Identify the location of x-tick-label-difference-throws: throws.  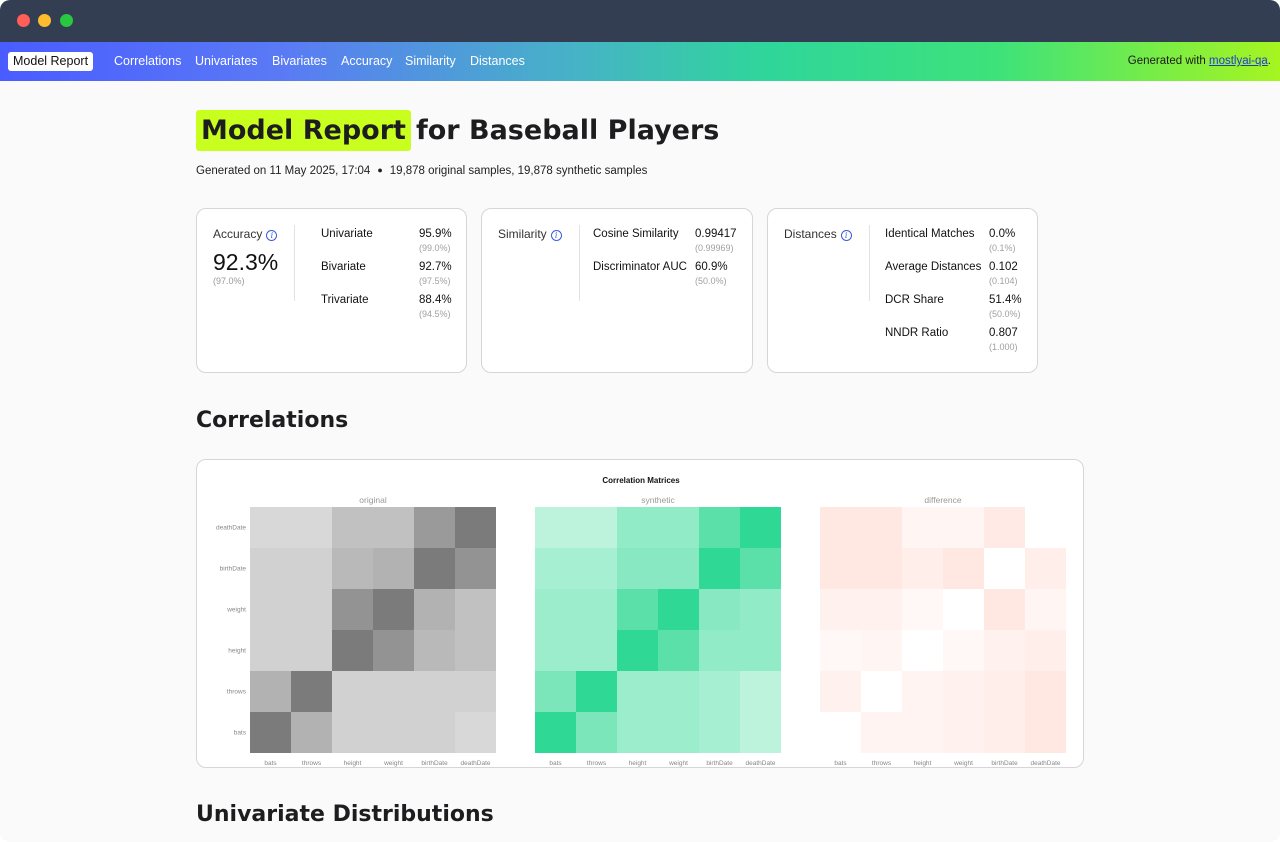
(882, 763).